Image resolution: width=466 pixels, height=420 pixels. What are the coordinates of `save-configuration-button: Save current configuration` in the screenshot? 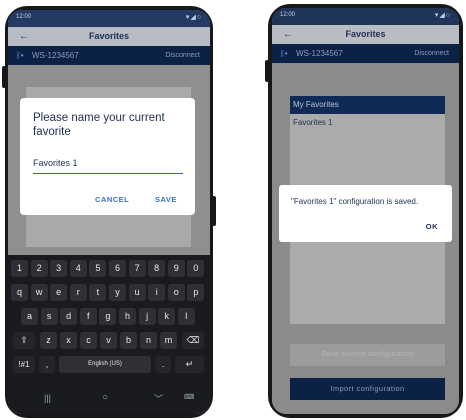 It's located at (367, 355).